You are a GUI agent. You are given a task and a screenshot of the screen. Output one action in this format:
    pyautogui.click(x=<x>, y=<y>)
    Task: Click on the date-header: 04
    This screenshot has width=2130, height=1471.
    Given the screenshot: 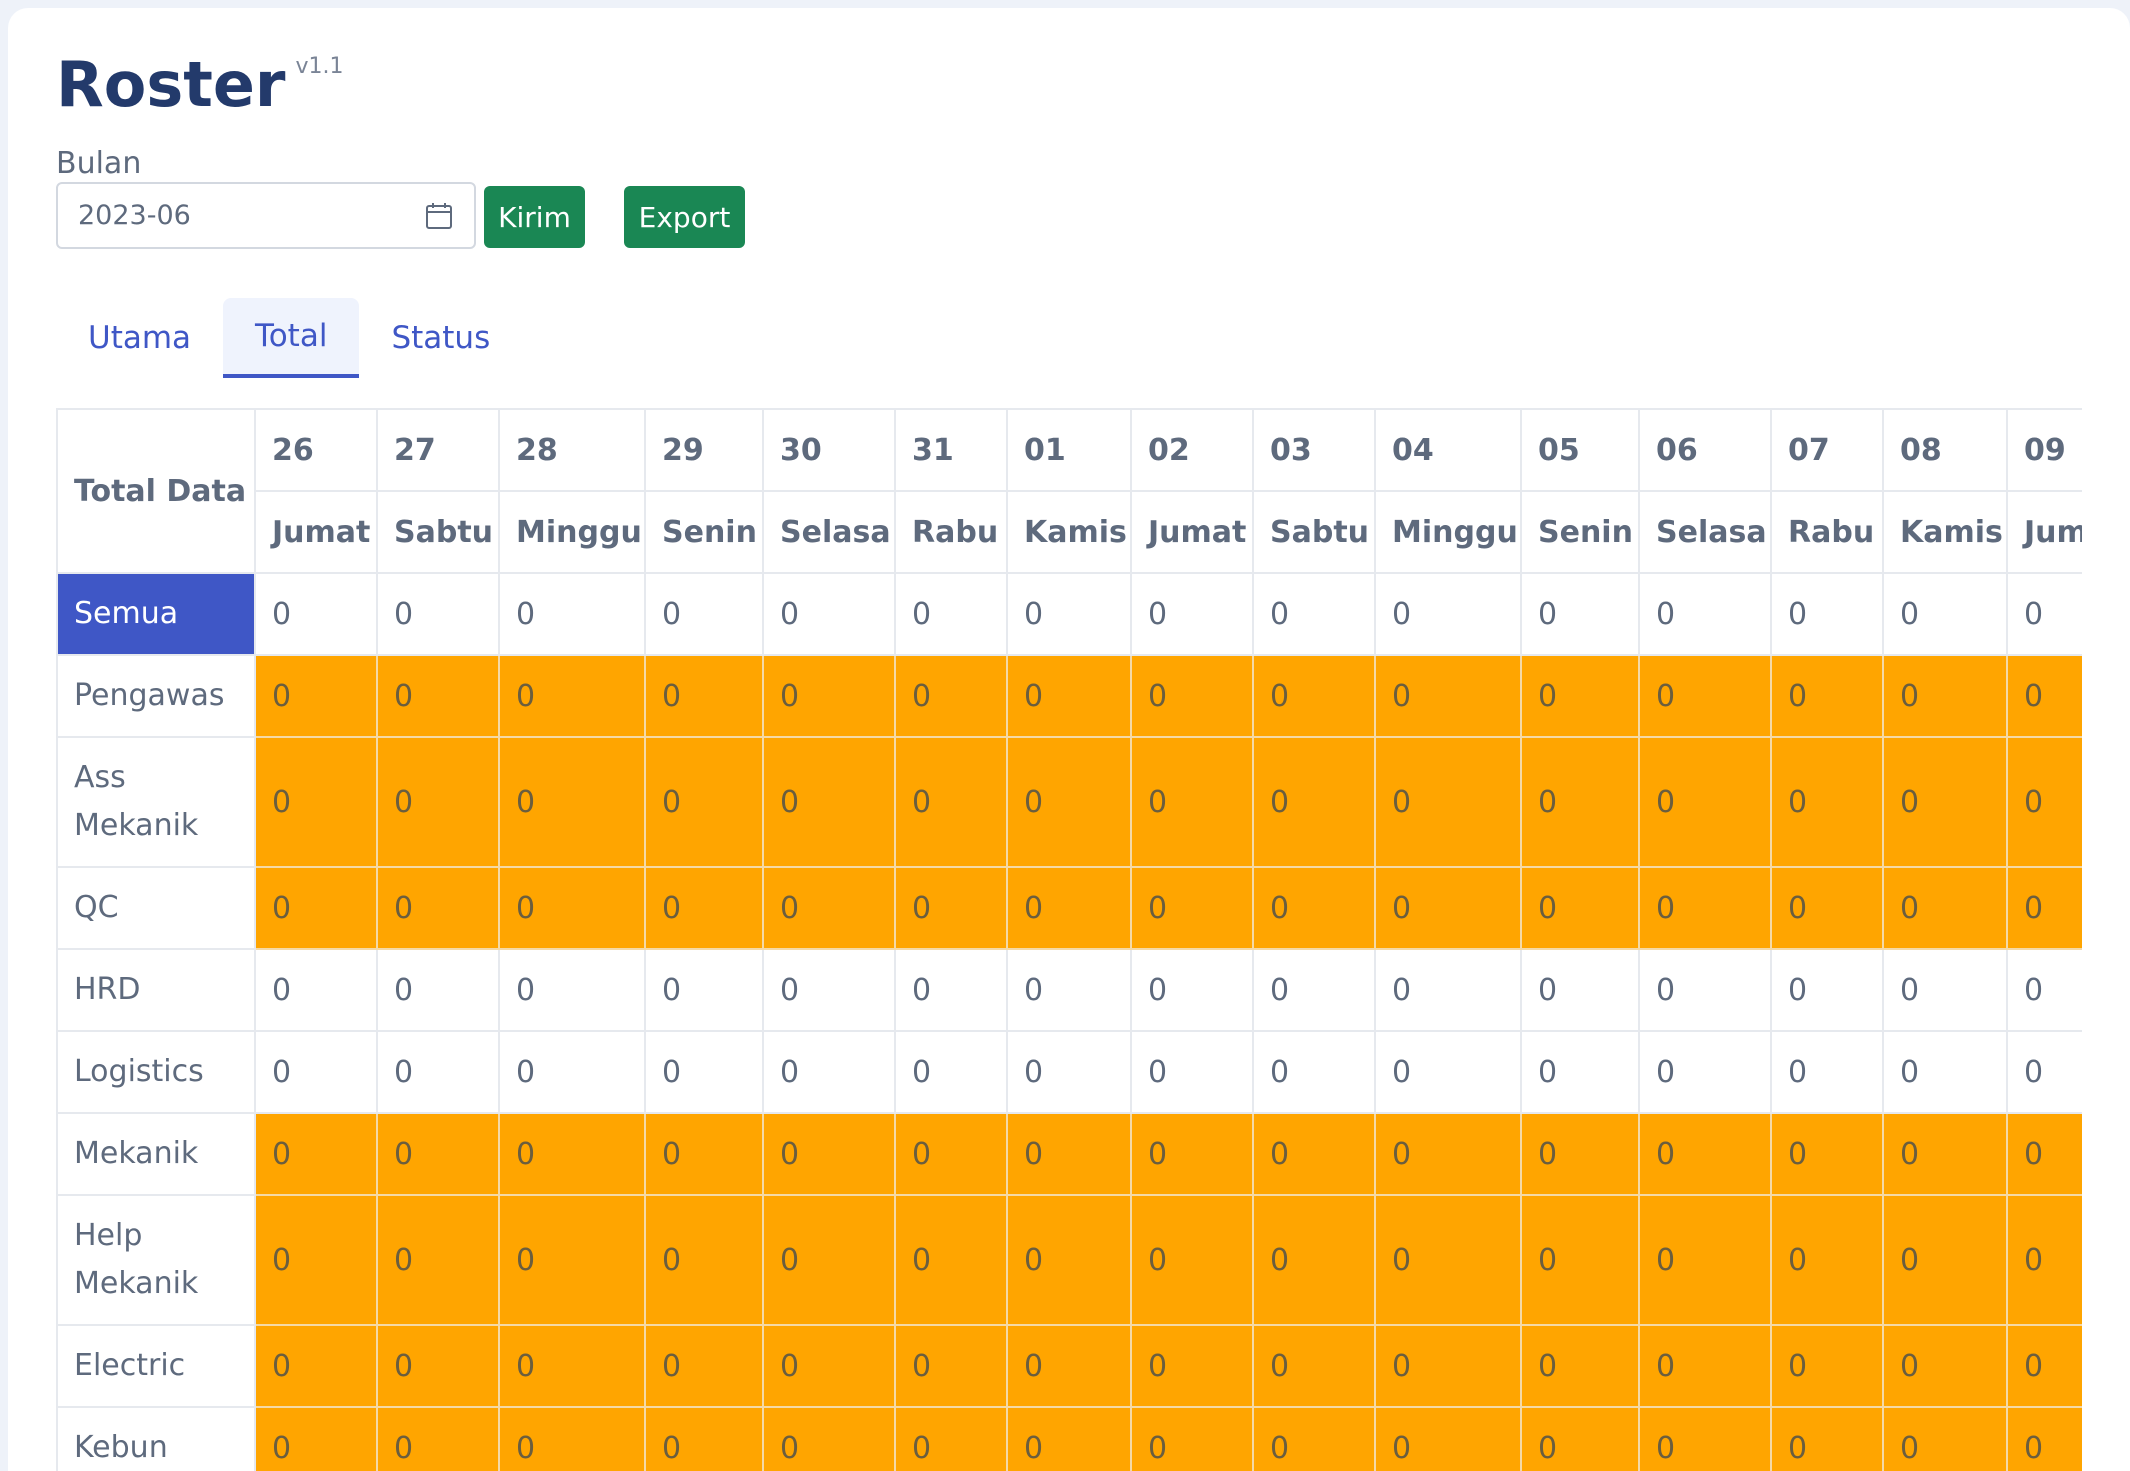 What is the action you would take?
    pyautogui.click(x=1448, y=450)
    